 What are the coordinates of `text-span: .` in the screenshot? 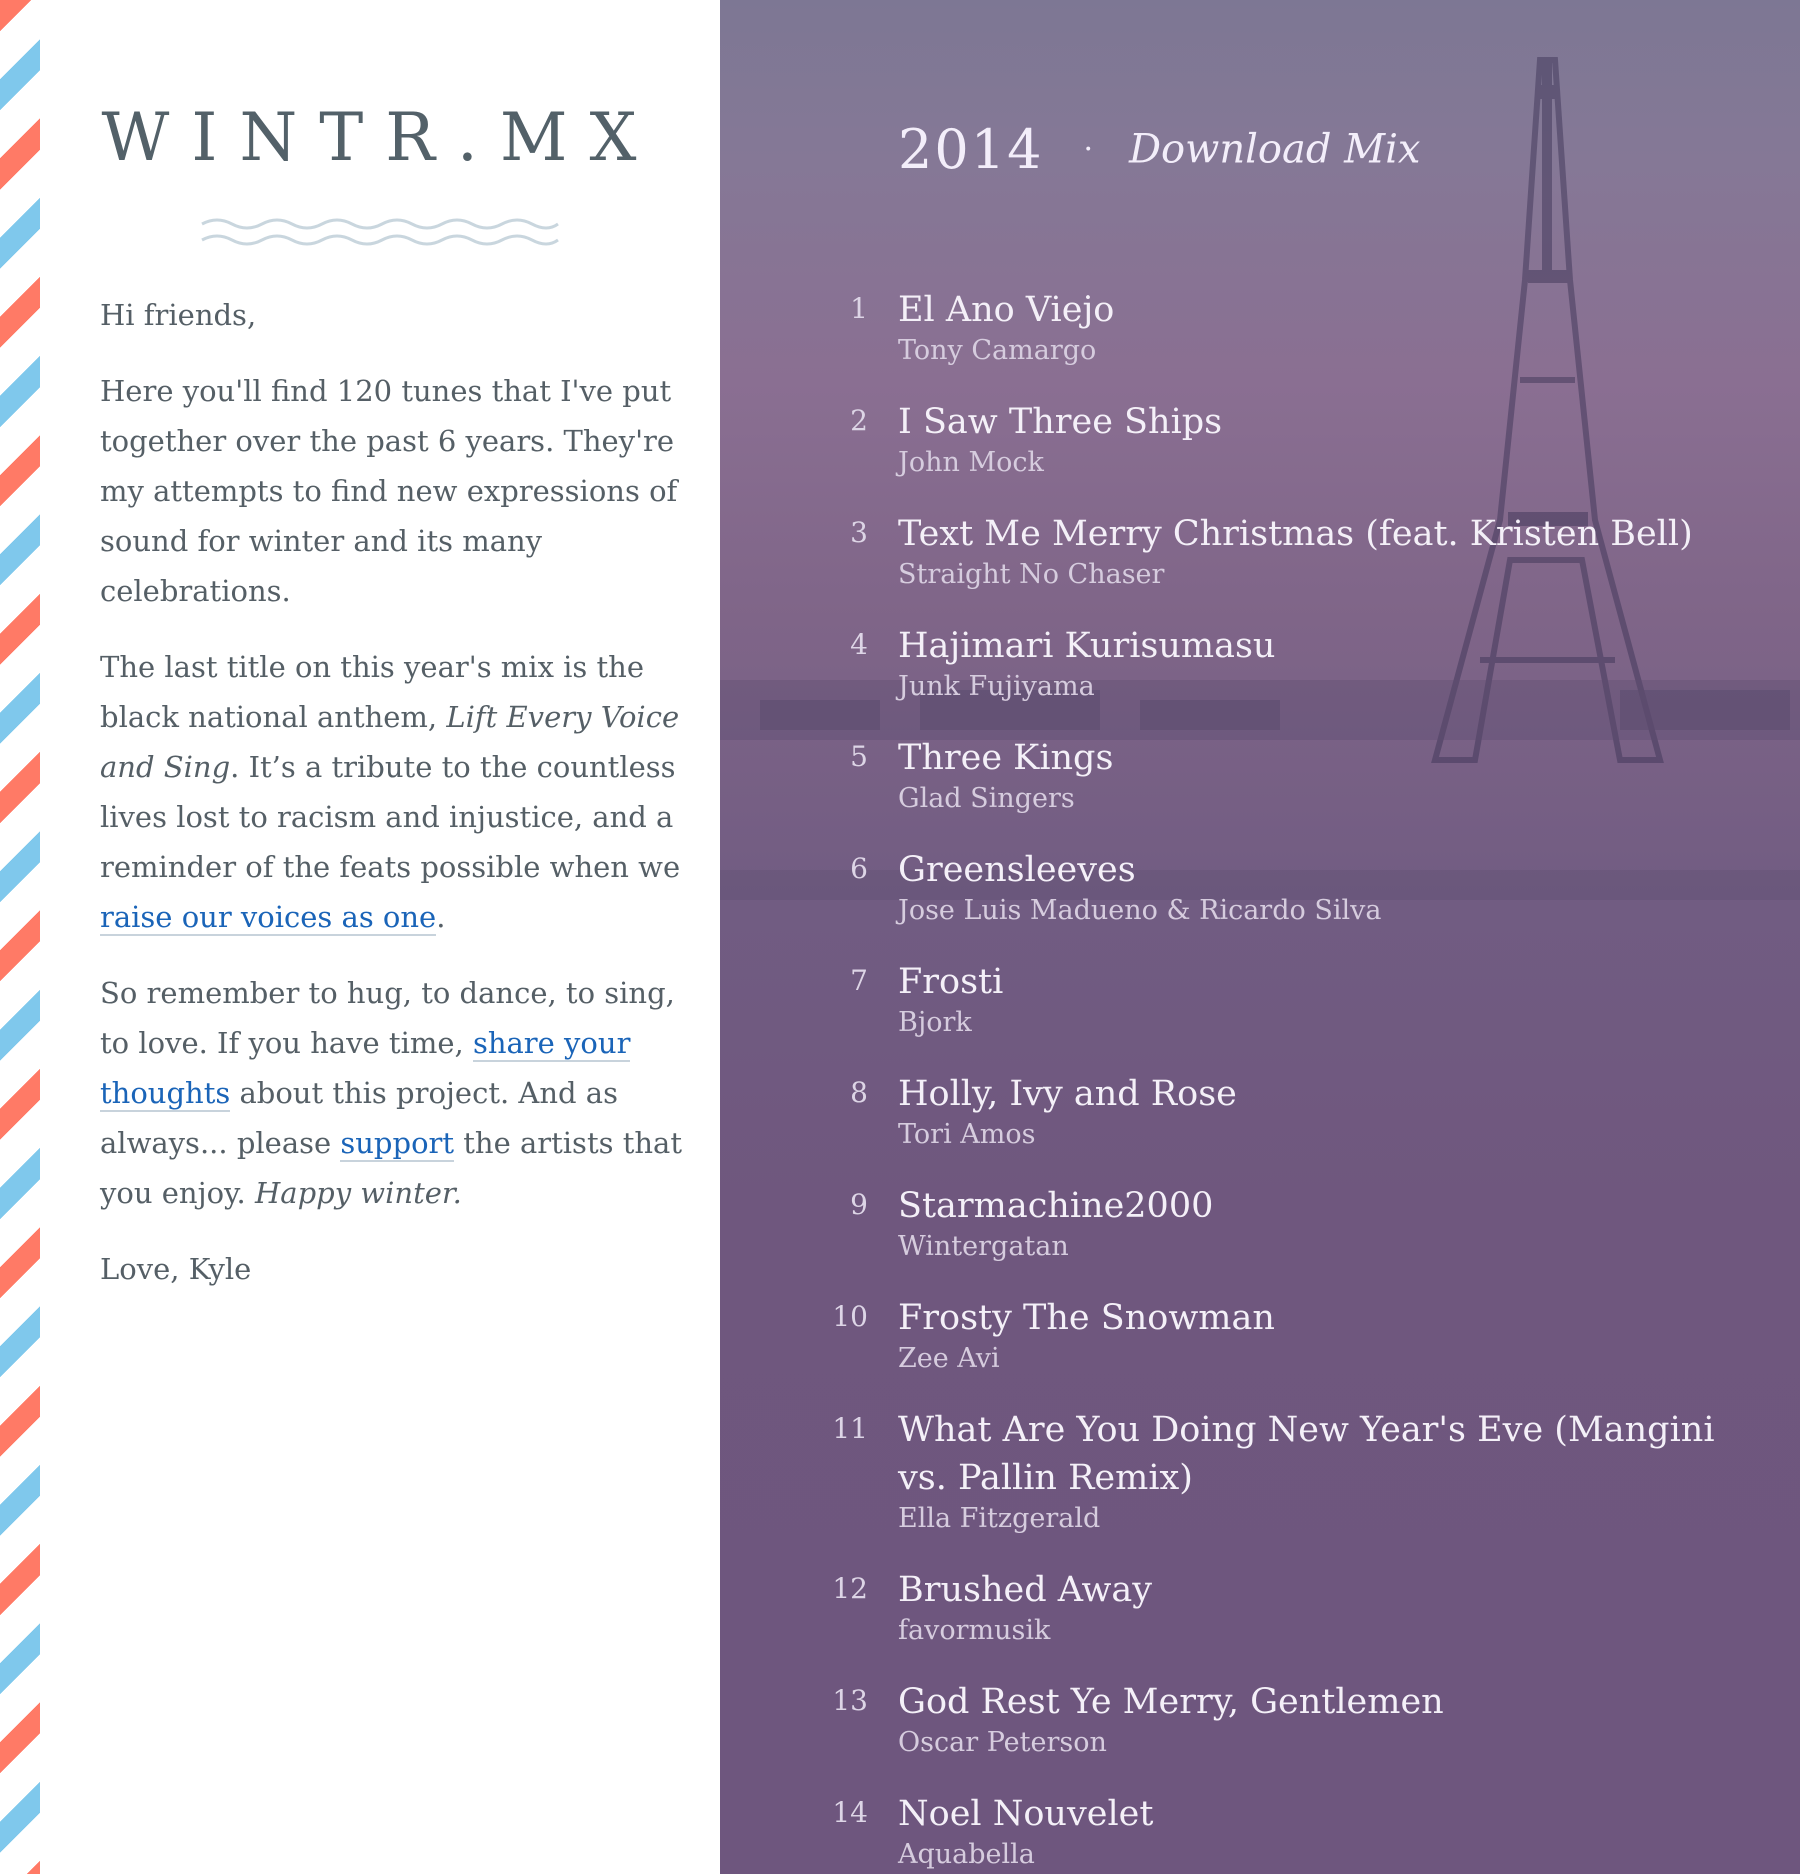 It's located at (441, 917).